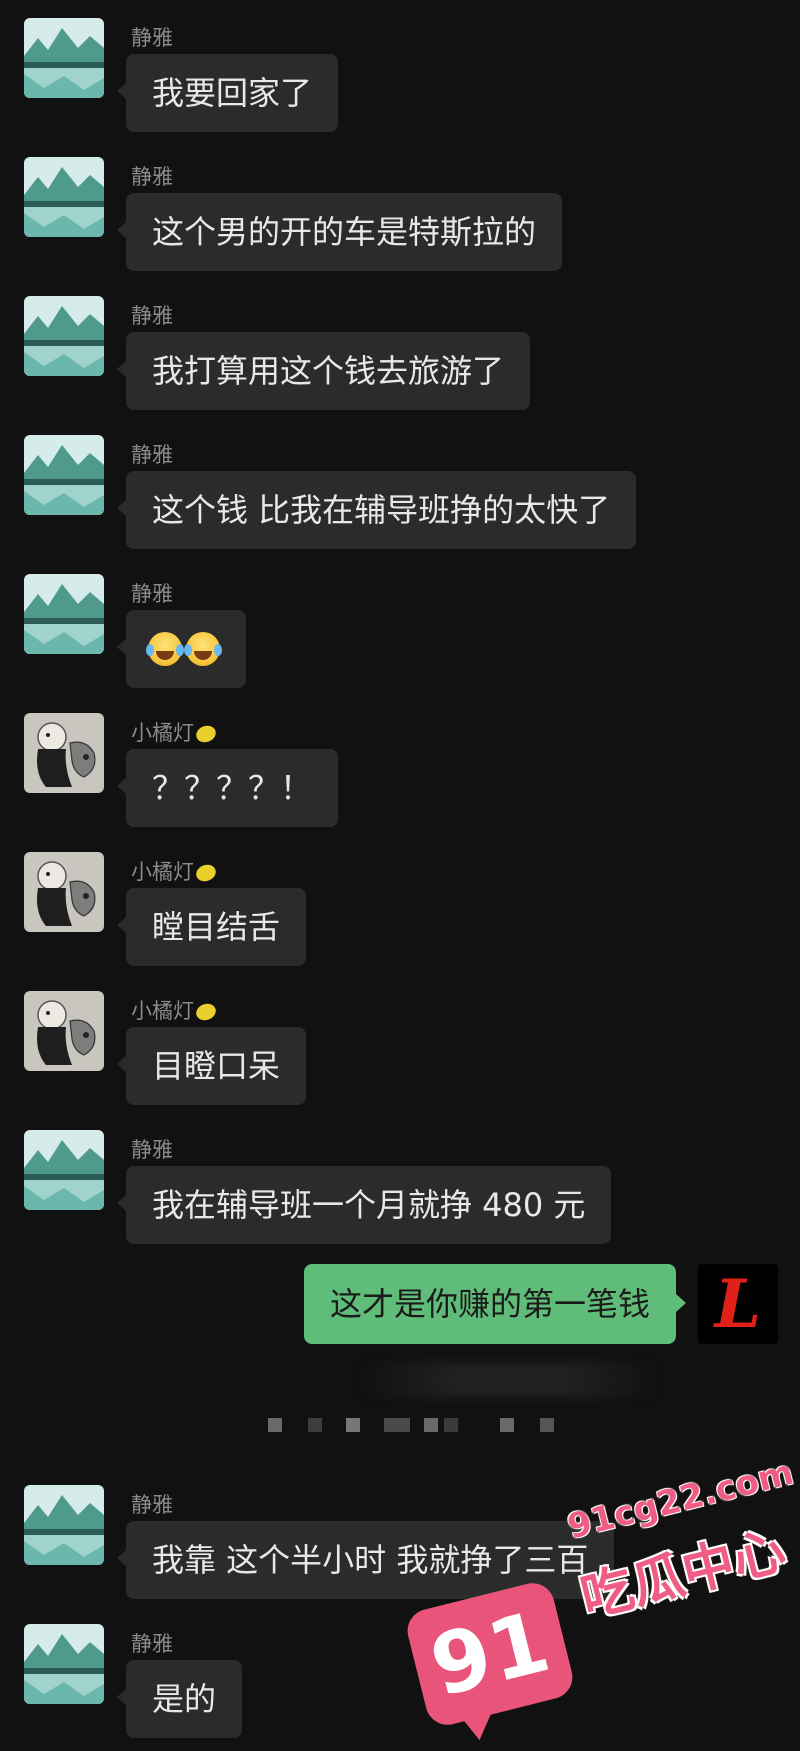  I want to click on redacted-region, so click(510, 1380).